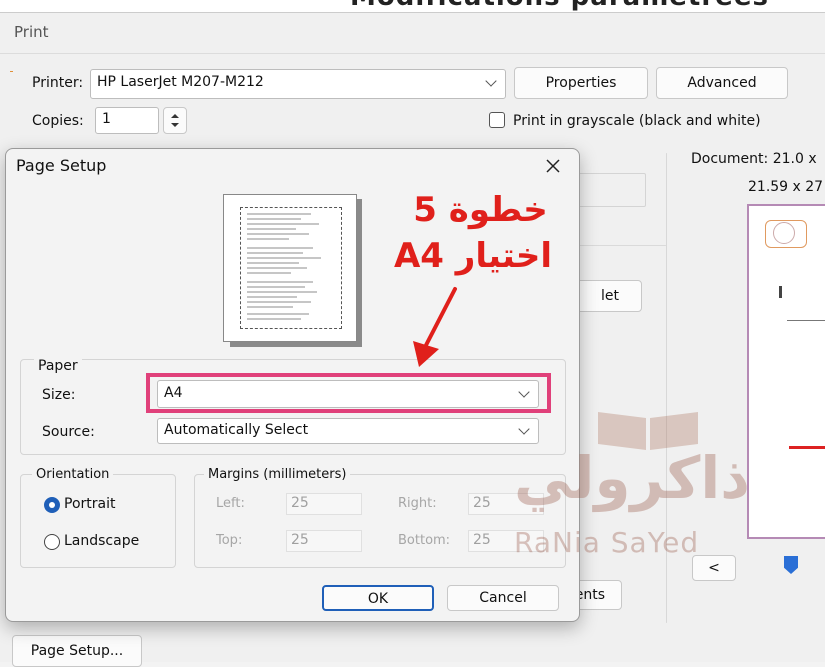 The height and width of the screenshot is (667, 825). I want to click on source-label: Source:, so click(68, 432).